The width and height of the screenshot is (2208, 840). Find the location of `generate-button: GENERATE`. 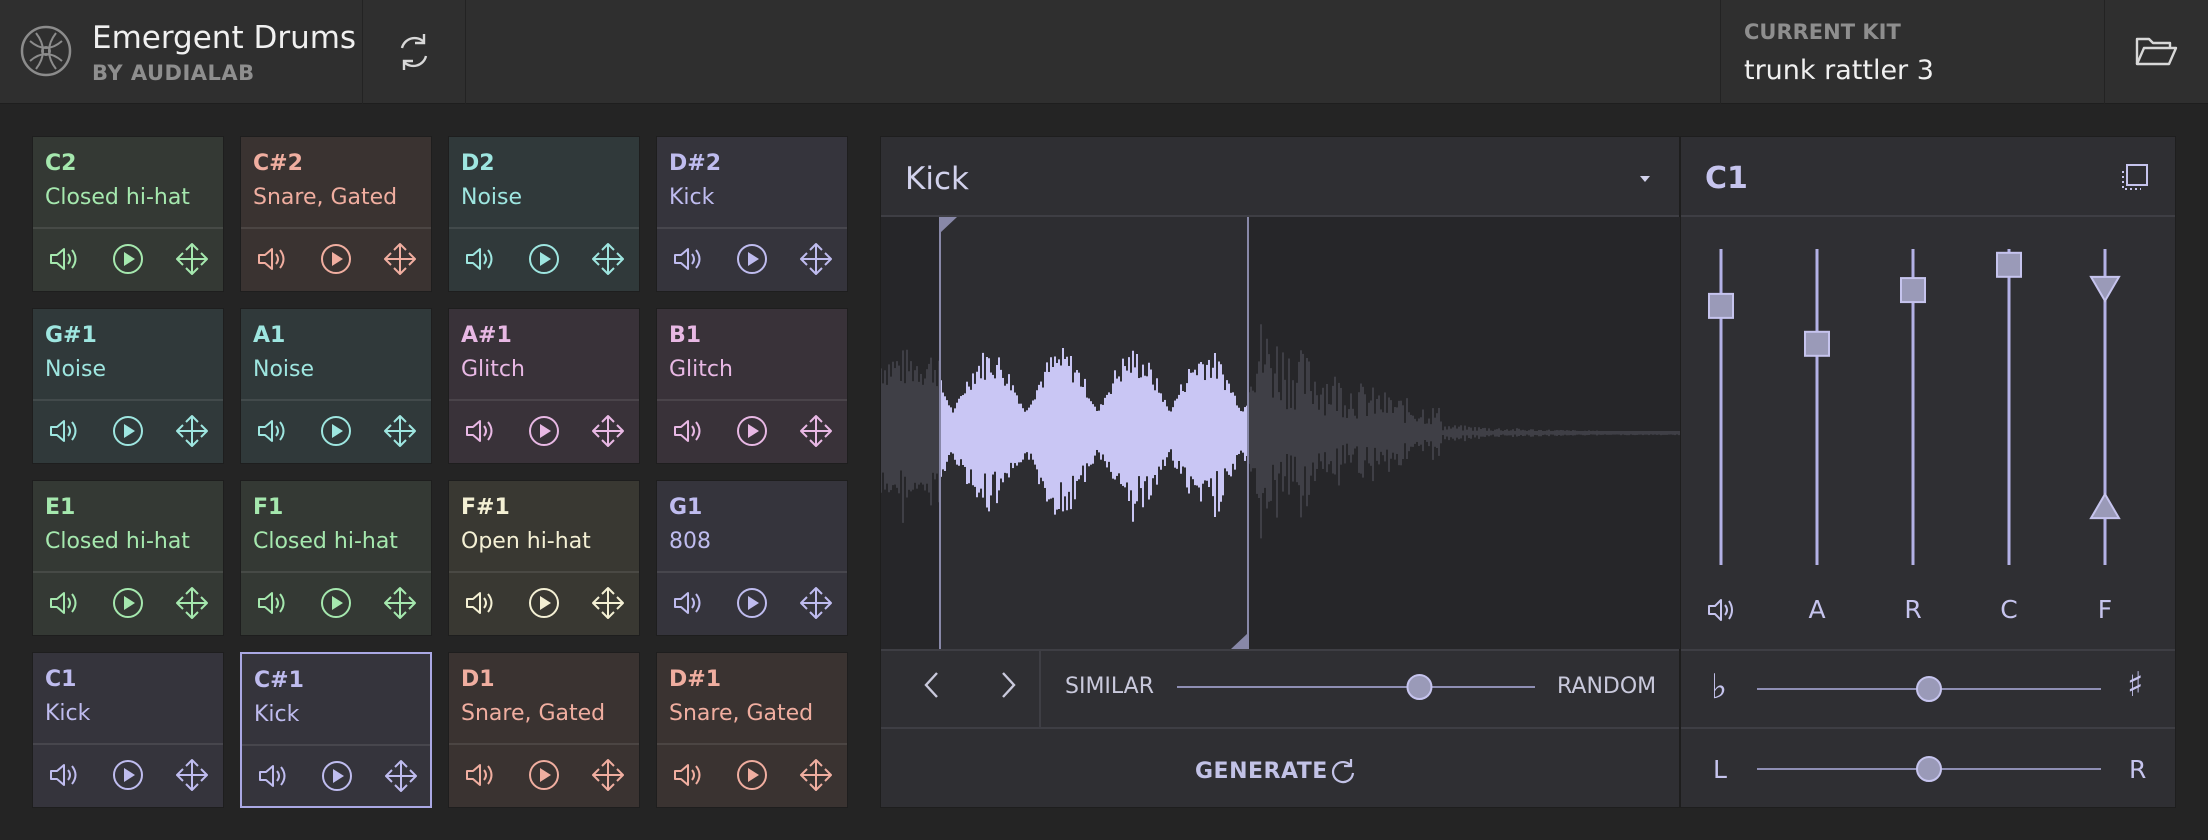

generate-button: GENERATE is located at coordinates (1261, 771).